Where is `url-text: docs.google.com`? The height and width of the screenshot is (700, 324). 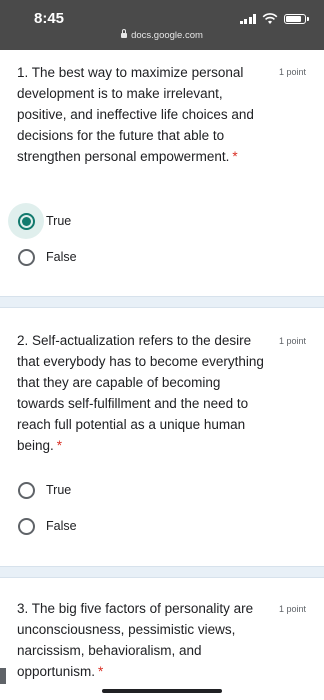
url-text: docs.google.com is located at coordinates (167, 35).